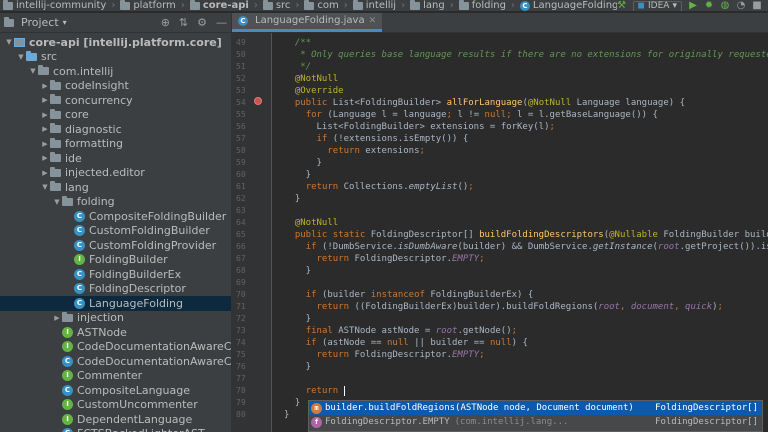 The width and height of the screenshot is (768, 432). Describe the element at coordinates (277, 5) in the screenshot. I see `breadcrumb-src: src` at that location.